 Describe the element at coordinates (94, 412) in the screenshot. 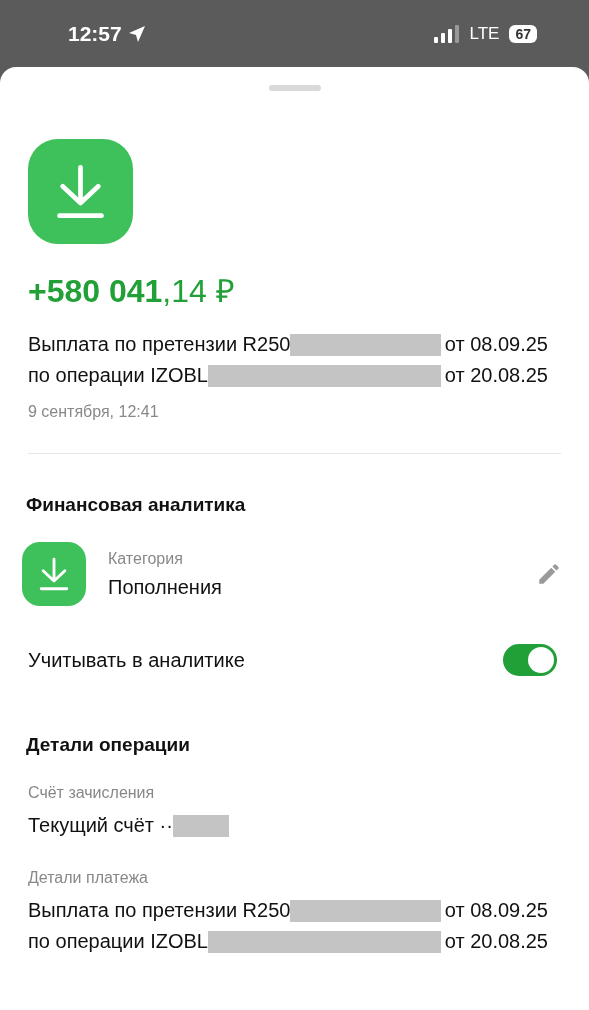

I see `operation-date: 9 сентября, 12:41` at that location.